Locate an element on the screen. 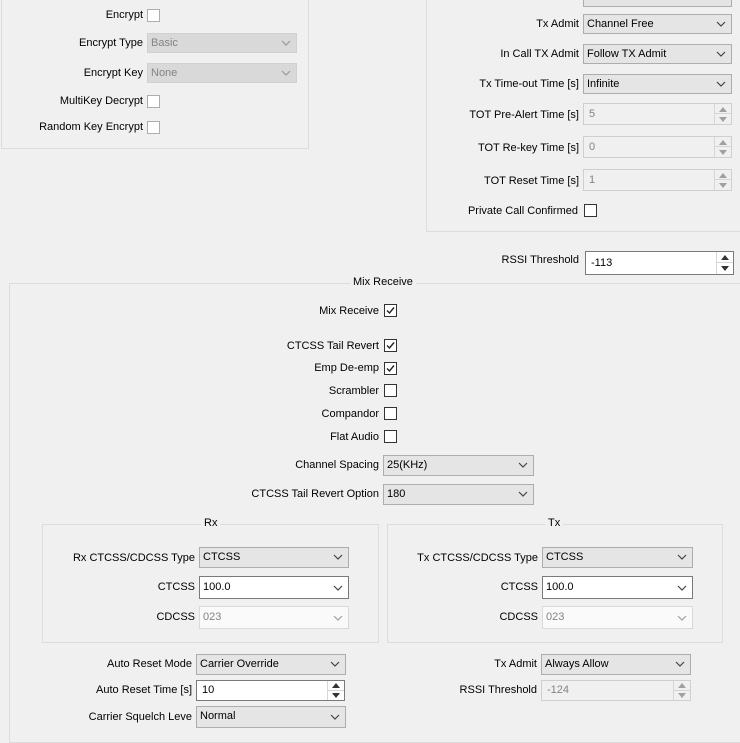  tx-ctcss-cdcss-type-label: Tx CTCSS/CDCSS Type is located at coordinates (477, 558).